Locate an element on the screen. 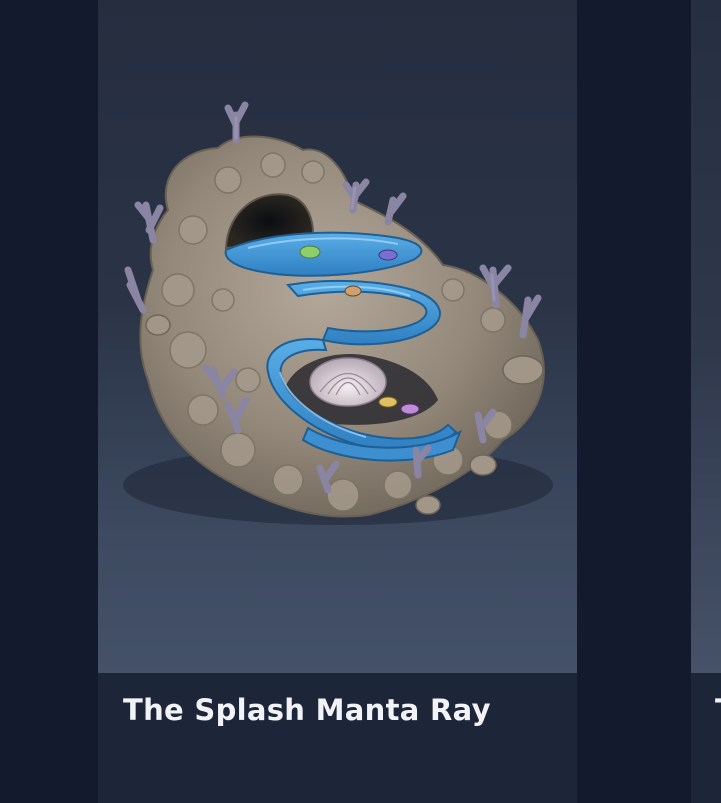  next-product-card: T is located at coordinates (706, 401).